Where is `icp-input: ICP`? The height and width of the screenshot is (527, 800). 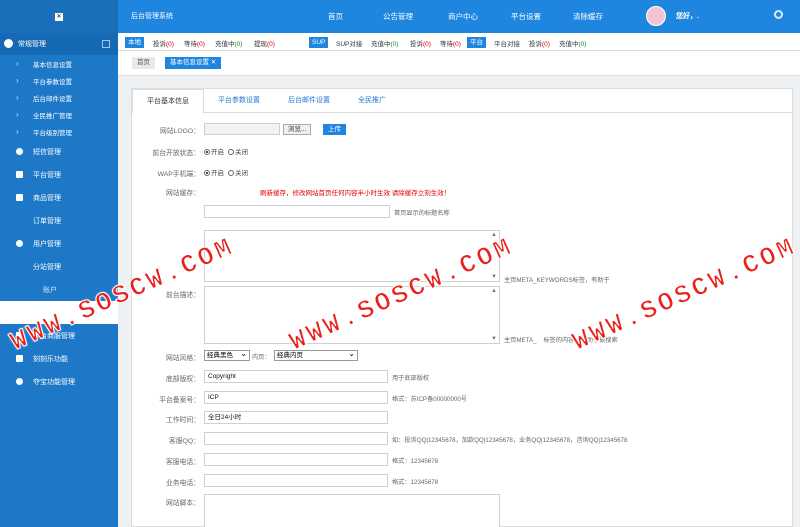
icp-input: ICP is located at coordinates (296, 397).